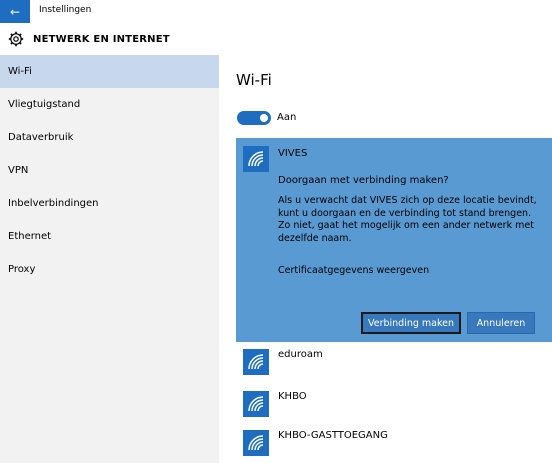  What do you see at coordinates (264, 118) in the screenshot?
I see `toggle-knob` at bounding box center [264, 118].